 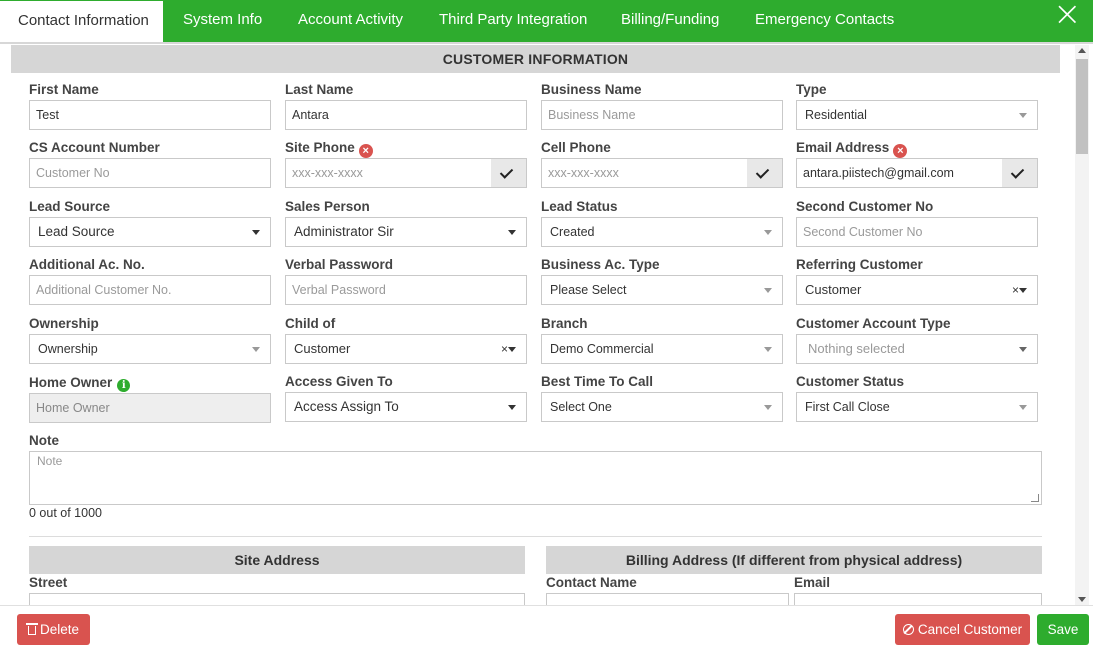 What do you see at coordinates (576, 147) in the screenshot?
I see `cell-phone-label: Cell Phone` at bounding box center [576, 147].